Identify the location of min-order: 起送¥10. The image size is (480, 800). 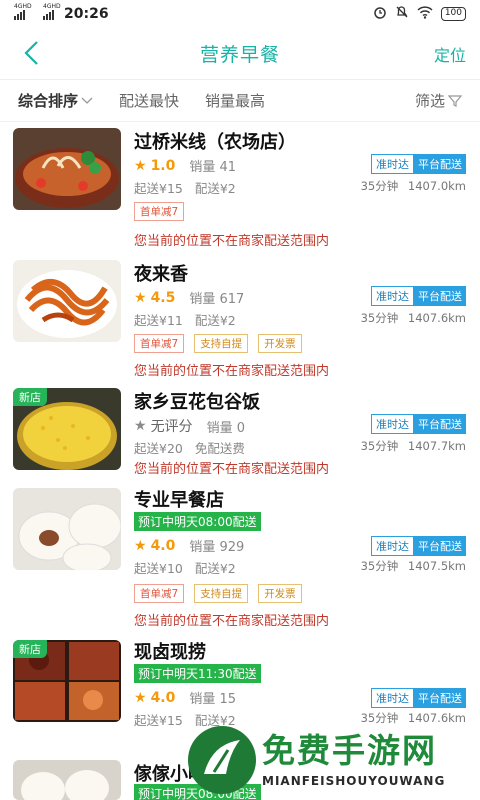
(158, 568).